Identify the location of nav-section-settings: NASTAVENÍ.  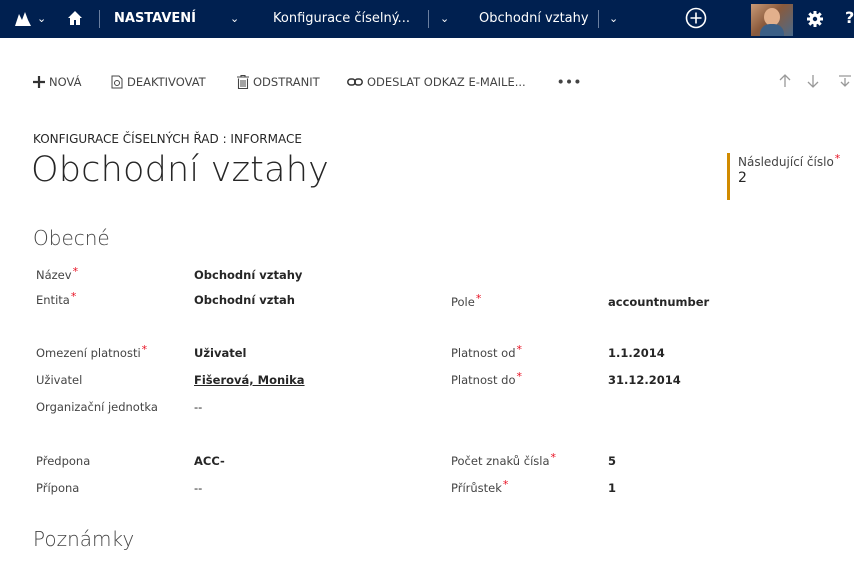
(155, 18).